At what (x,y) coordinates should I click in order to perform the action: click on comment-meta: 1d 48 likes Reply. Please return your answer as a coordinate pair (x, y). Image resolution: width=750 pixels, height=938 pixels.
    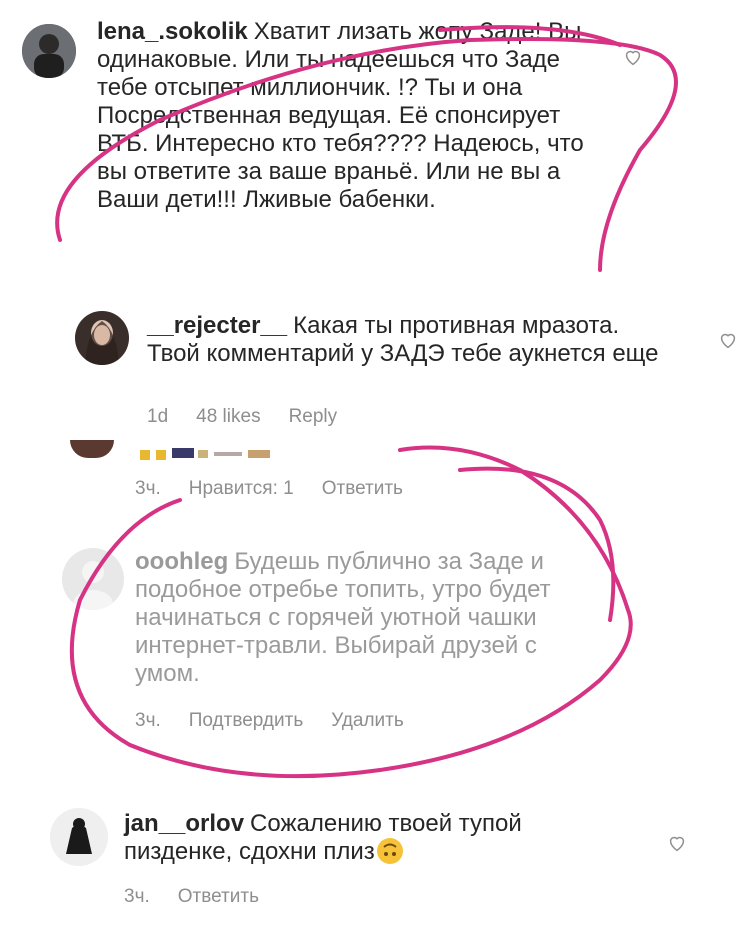
    Looking at the image, I should click on (256, 417).